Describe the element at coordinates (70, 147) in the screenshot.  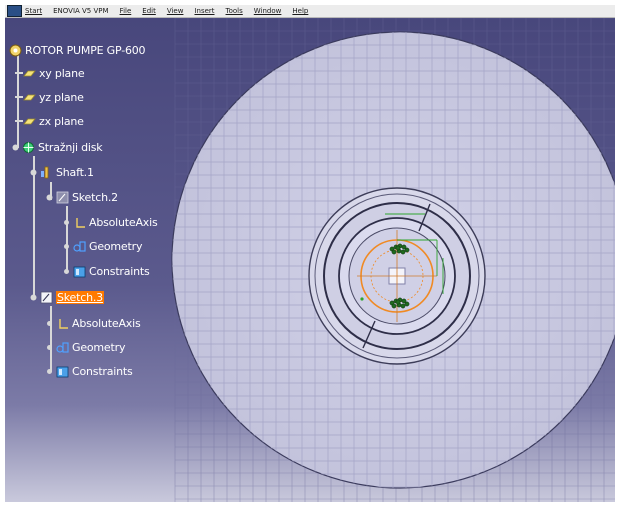
I see `tree-item-label: Stražnji disk` at that location.